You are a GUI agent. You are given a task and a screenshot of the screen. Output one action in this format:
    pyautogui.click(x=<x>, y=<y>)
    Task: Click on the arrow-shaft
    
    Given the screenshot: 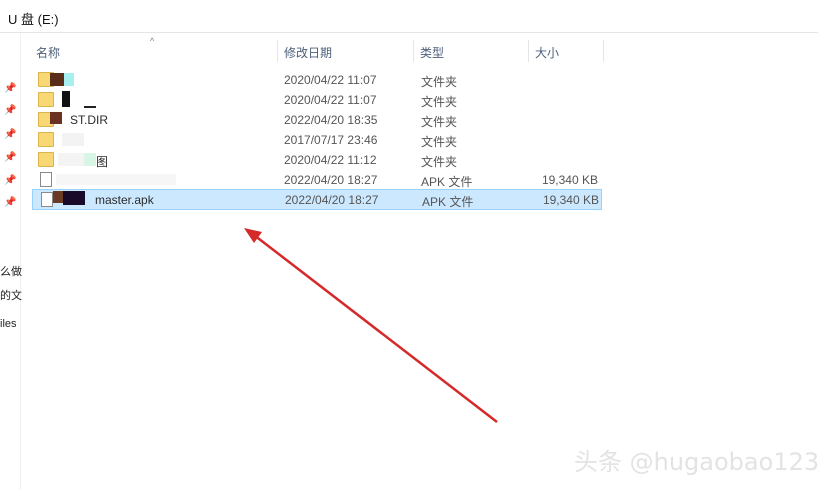 What is the action you would take?
    pyautogui.click(x=375, y=328)
    